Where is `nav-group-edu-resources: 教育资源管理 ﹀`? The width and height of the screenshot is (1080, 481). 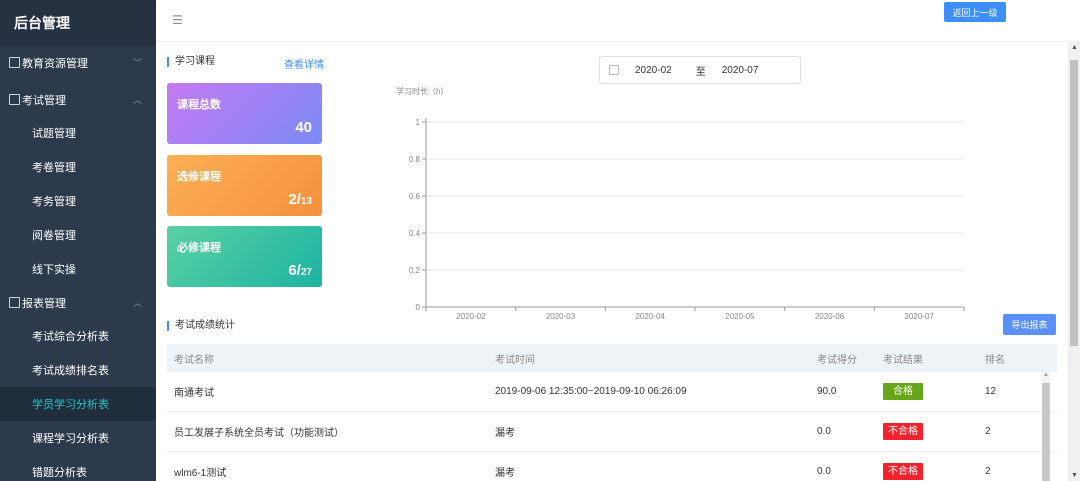
nav-group-edu-resources: 教育资源管理 ﹀ is located at coordinates (78, 62).